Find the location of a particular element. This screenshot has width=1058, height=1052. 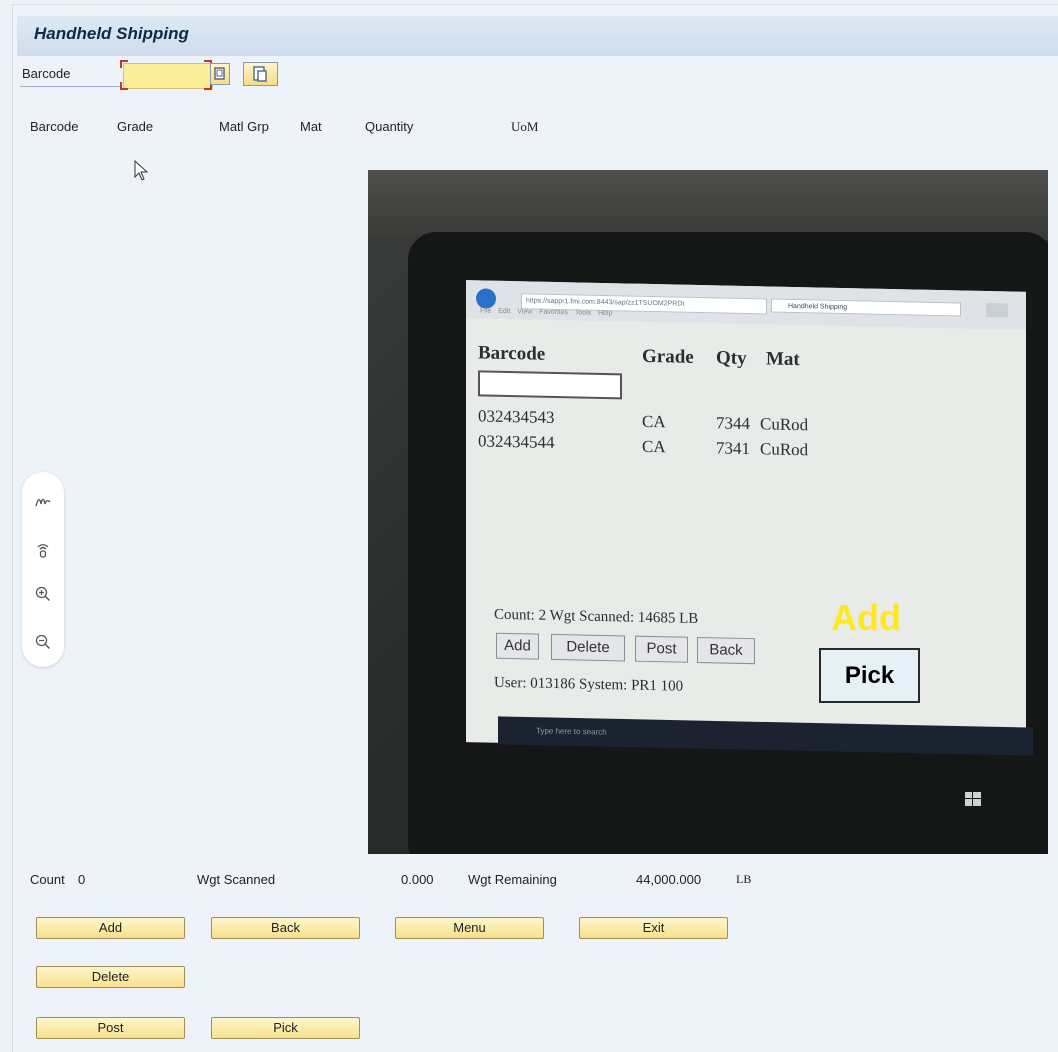

column-header-uom: UoM is located at coordinates (525, 126).